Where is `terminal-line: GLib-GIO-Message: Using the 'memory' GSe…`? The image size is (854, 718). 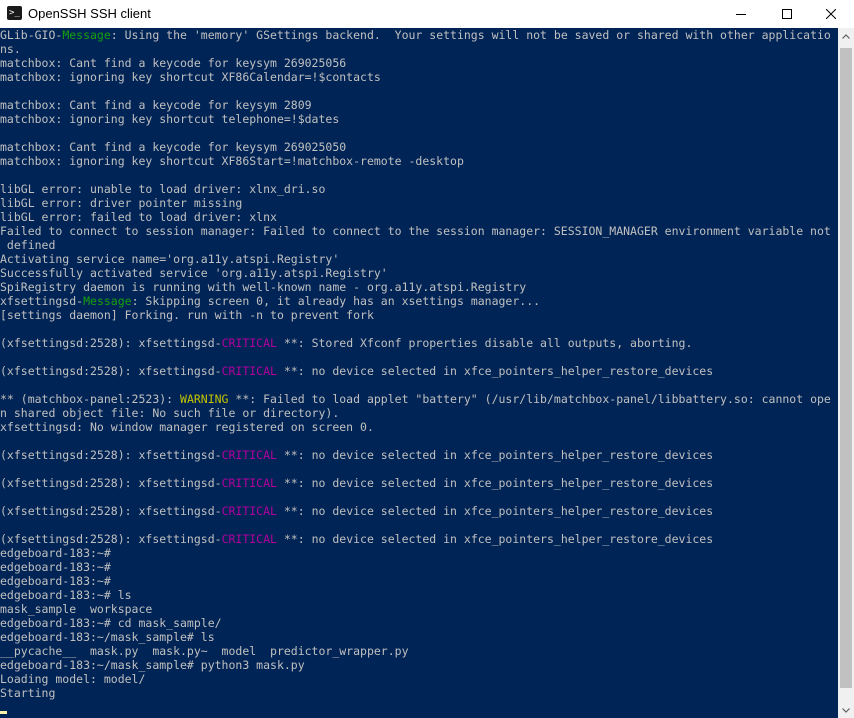
terminal-line: GLib-GIO-Message: Using the 'memory' GSe… is located at coordinates (419, 35).